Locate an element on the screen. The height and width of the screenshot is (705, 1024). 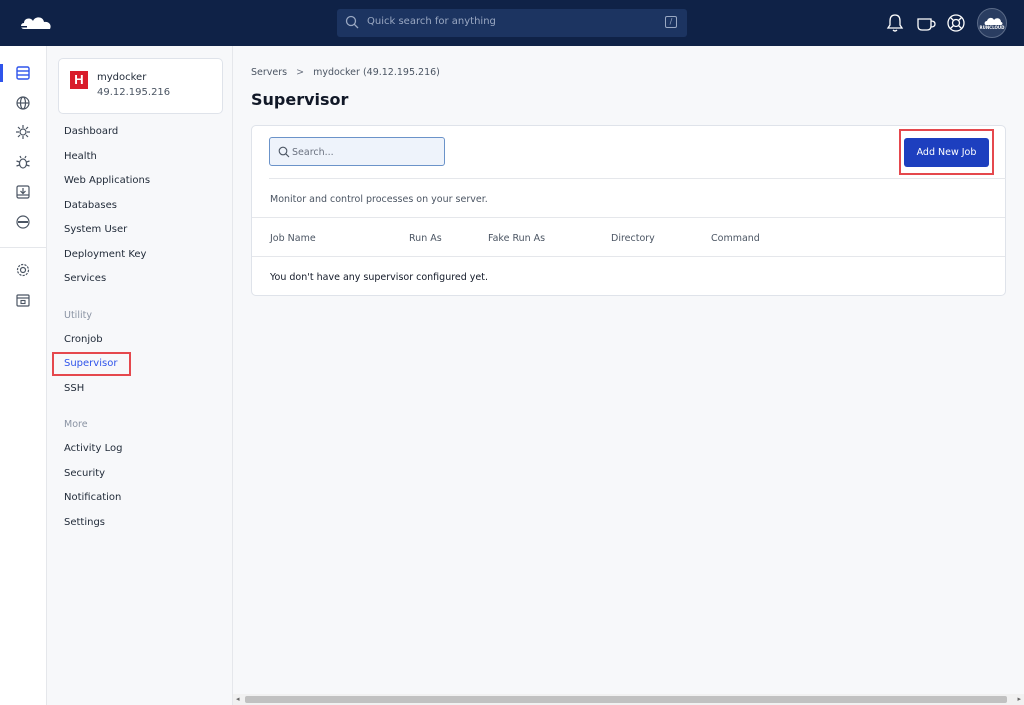
nav-item-deployment-key: Deployment Key is located at coordinates (105, 254).